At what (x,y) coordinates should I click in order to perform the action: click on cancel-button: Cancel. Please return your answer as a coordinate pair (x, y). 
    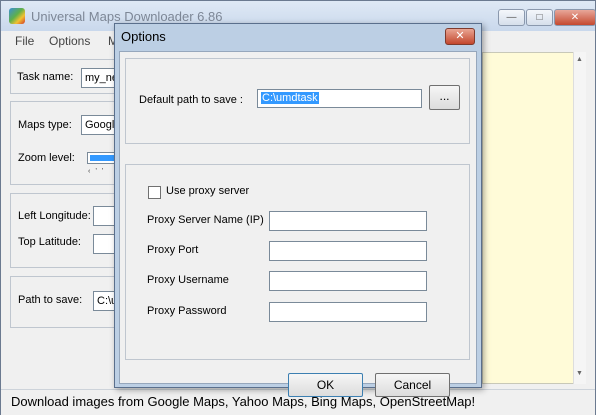
    Looking at the image, I should click on (412, 385).